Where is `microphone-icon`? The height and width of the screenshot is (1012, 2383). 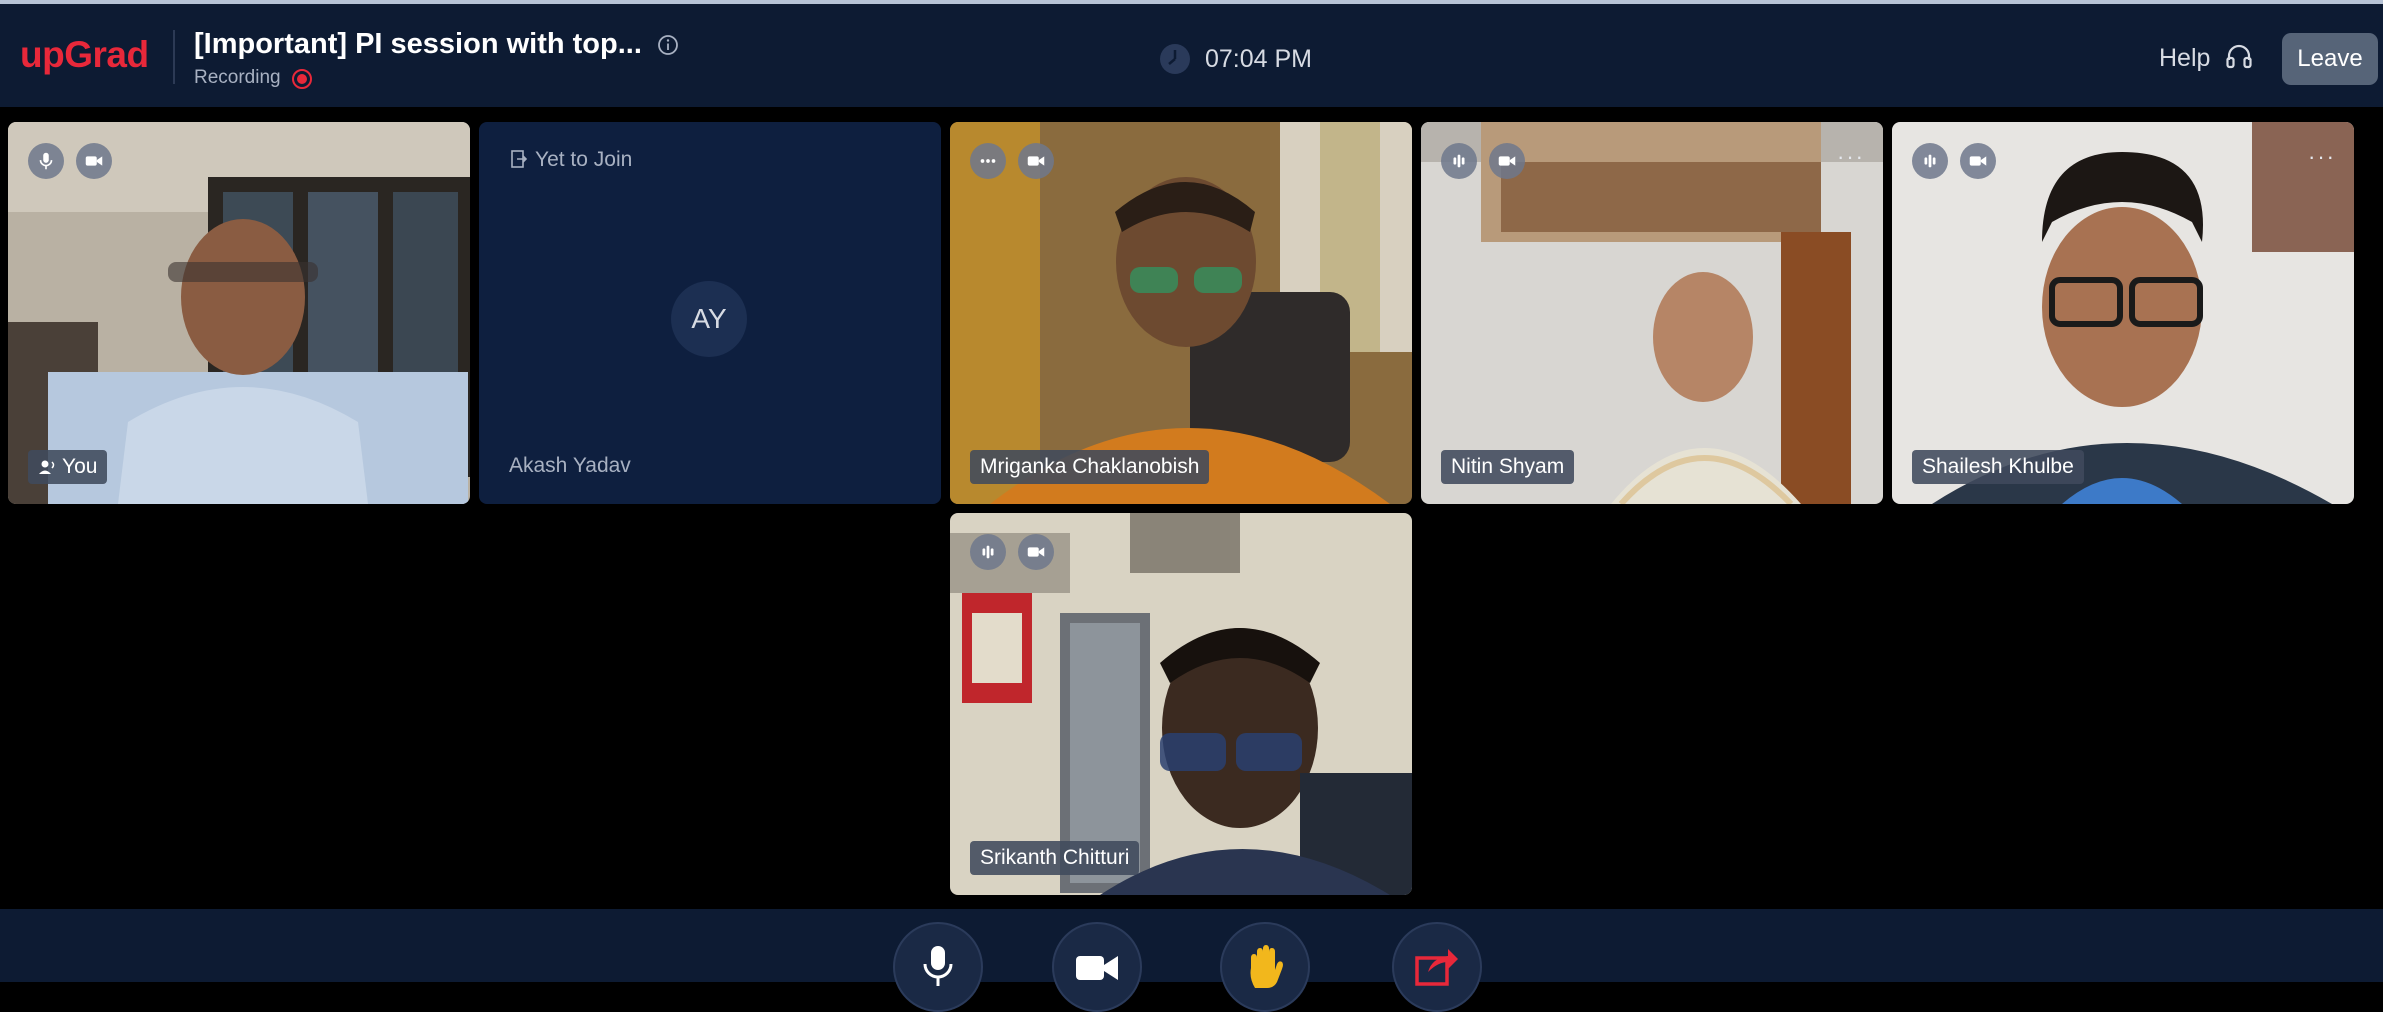
microphone-icon is located at coordinates (938, 966).